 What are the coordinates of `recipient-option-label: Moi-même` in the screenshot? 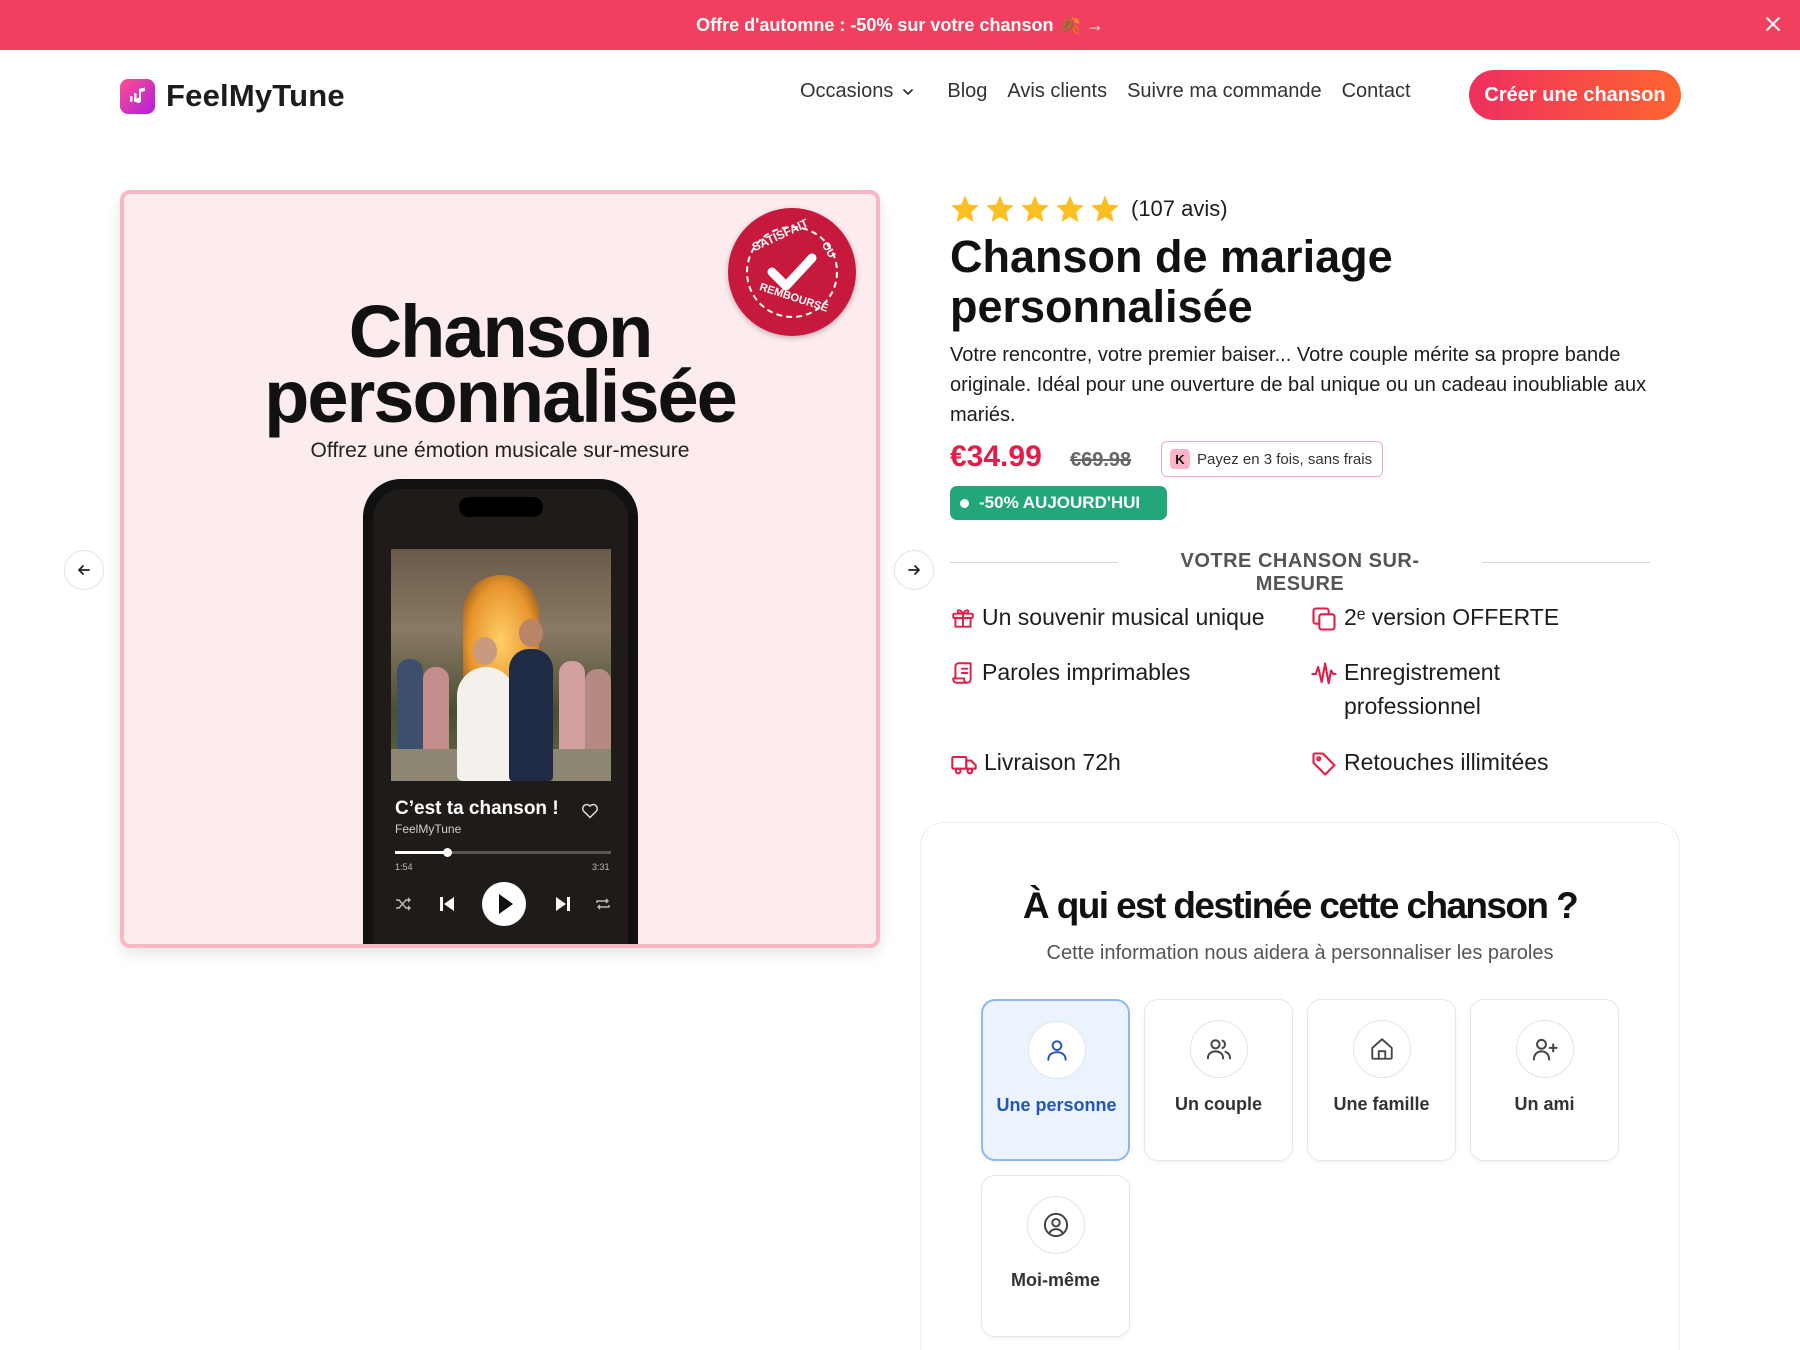 It's located at (1055, 1280).